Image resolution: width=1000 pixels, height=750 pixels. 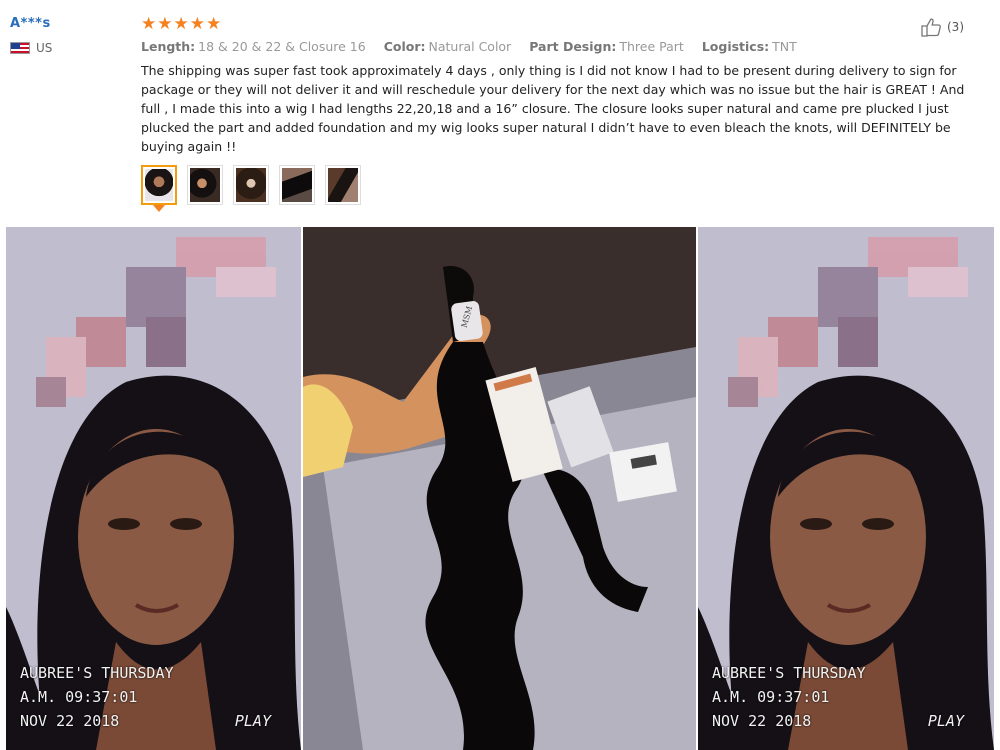 I want to click on logistics-label: Logistics:, so click(x=735, y=46).